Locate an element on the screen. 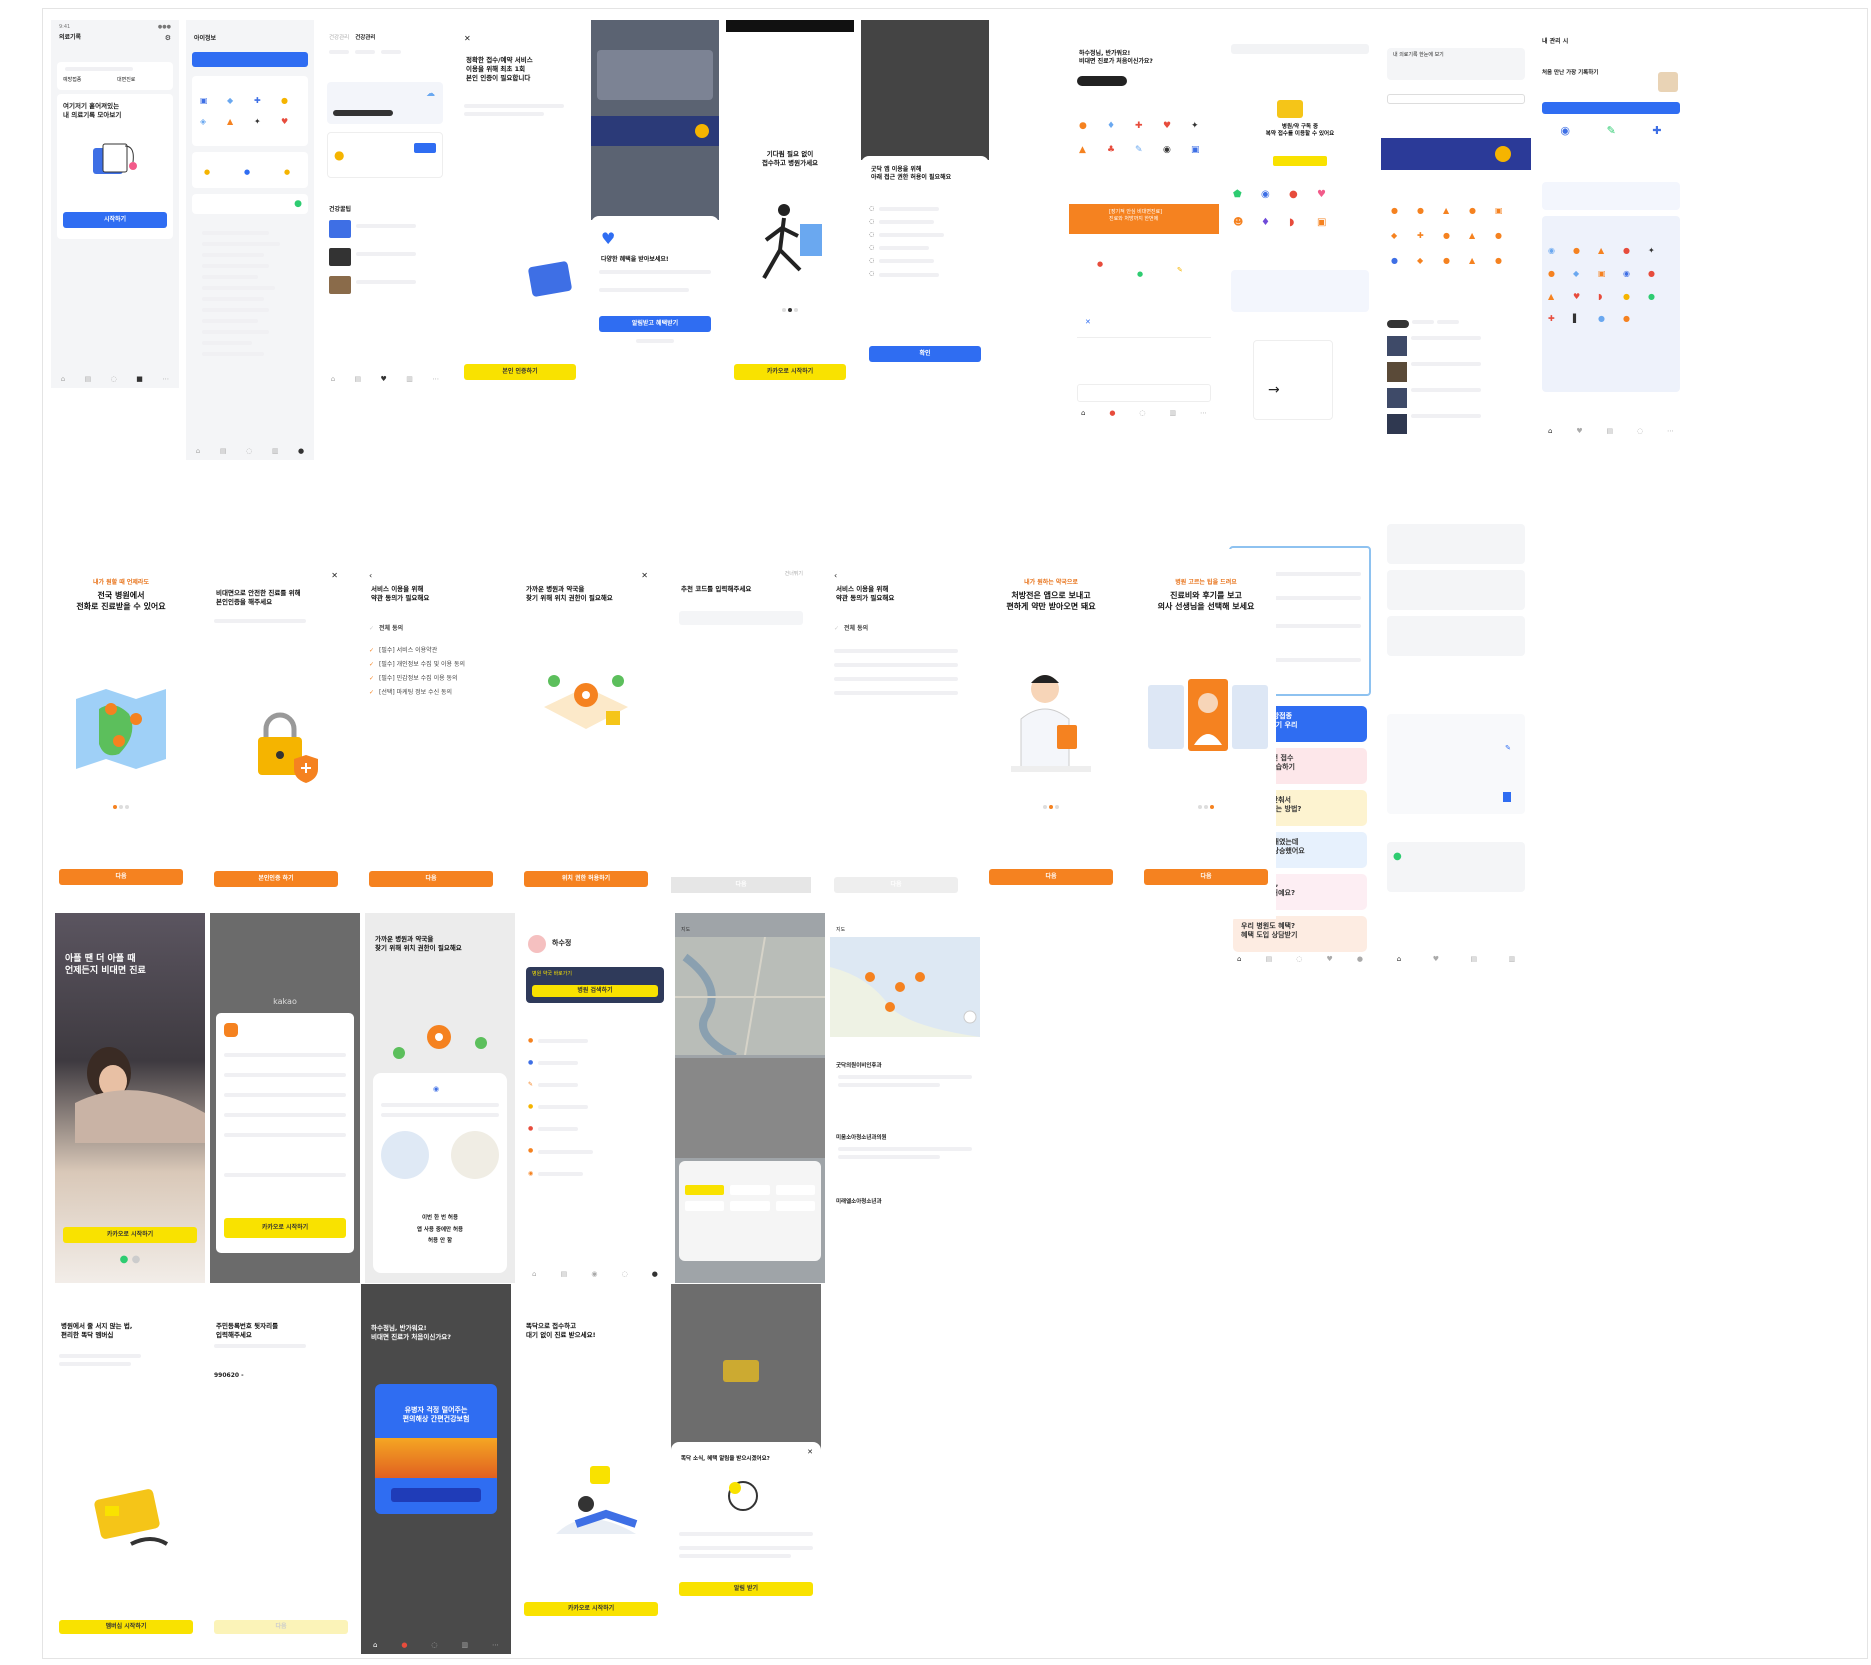  allow-location-button: 위치 권한 허용하기 is located at coordinates (586, 879).